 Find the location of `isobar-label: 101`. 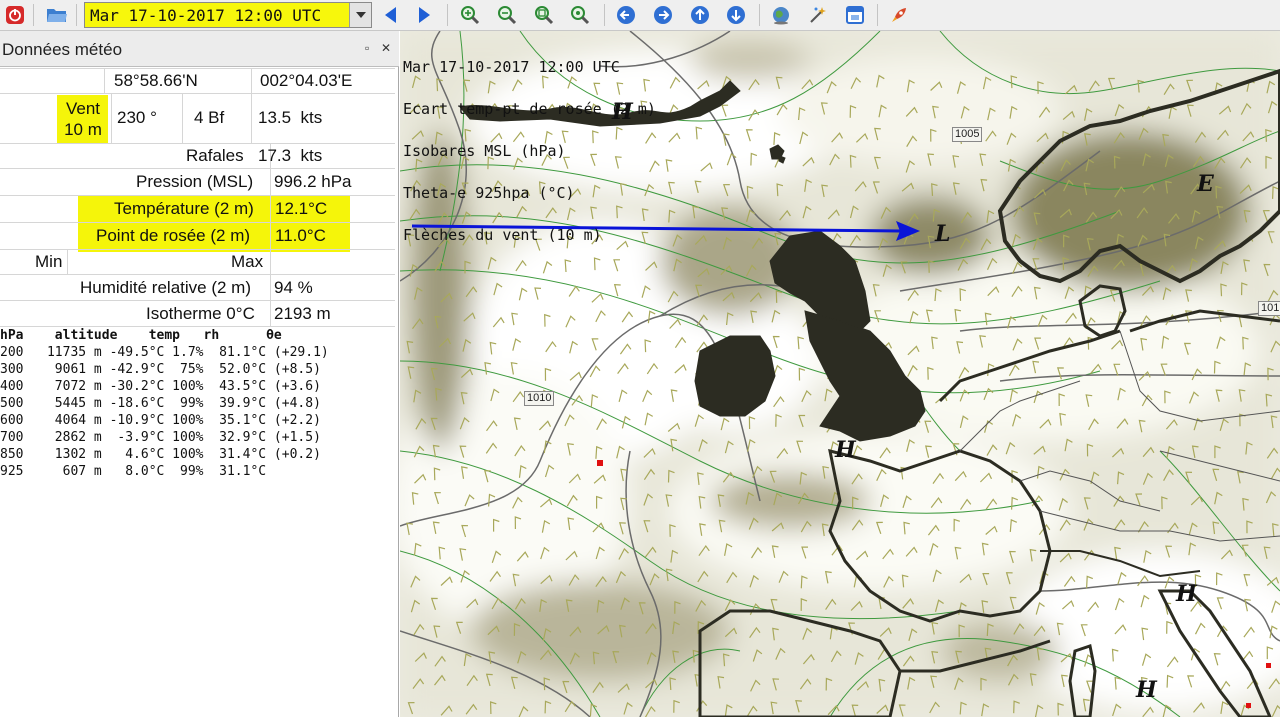

isobar-label: 101 is located at coordinates (1269, 308).